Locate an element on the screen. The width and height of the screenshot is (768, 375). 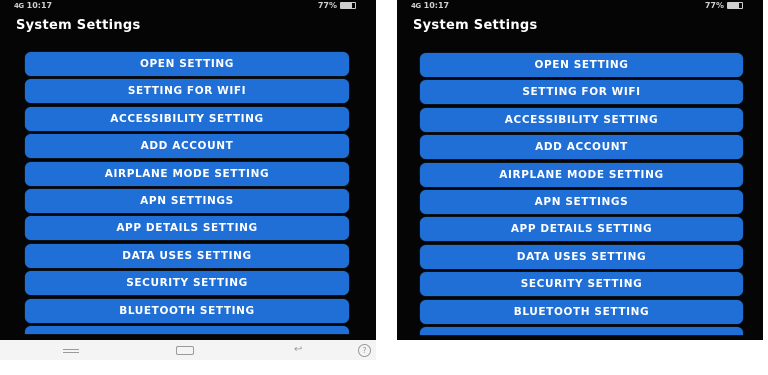
help-icon: ? is located at coordinates (364, 350).